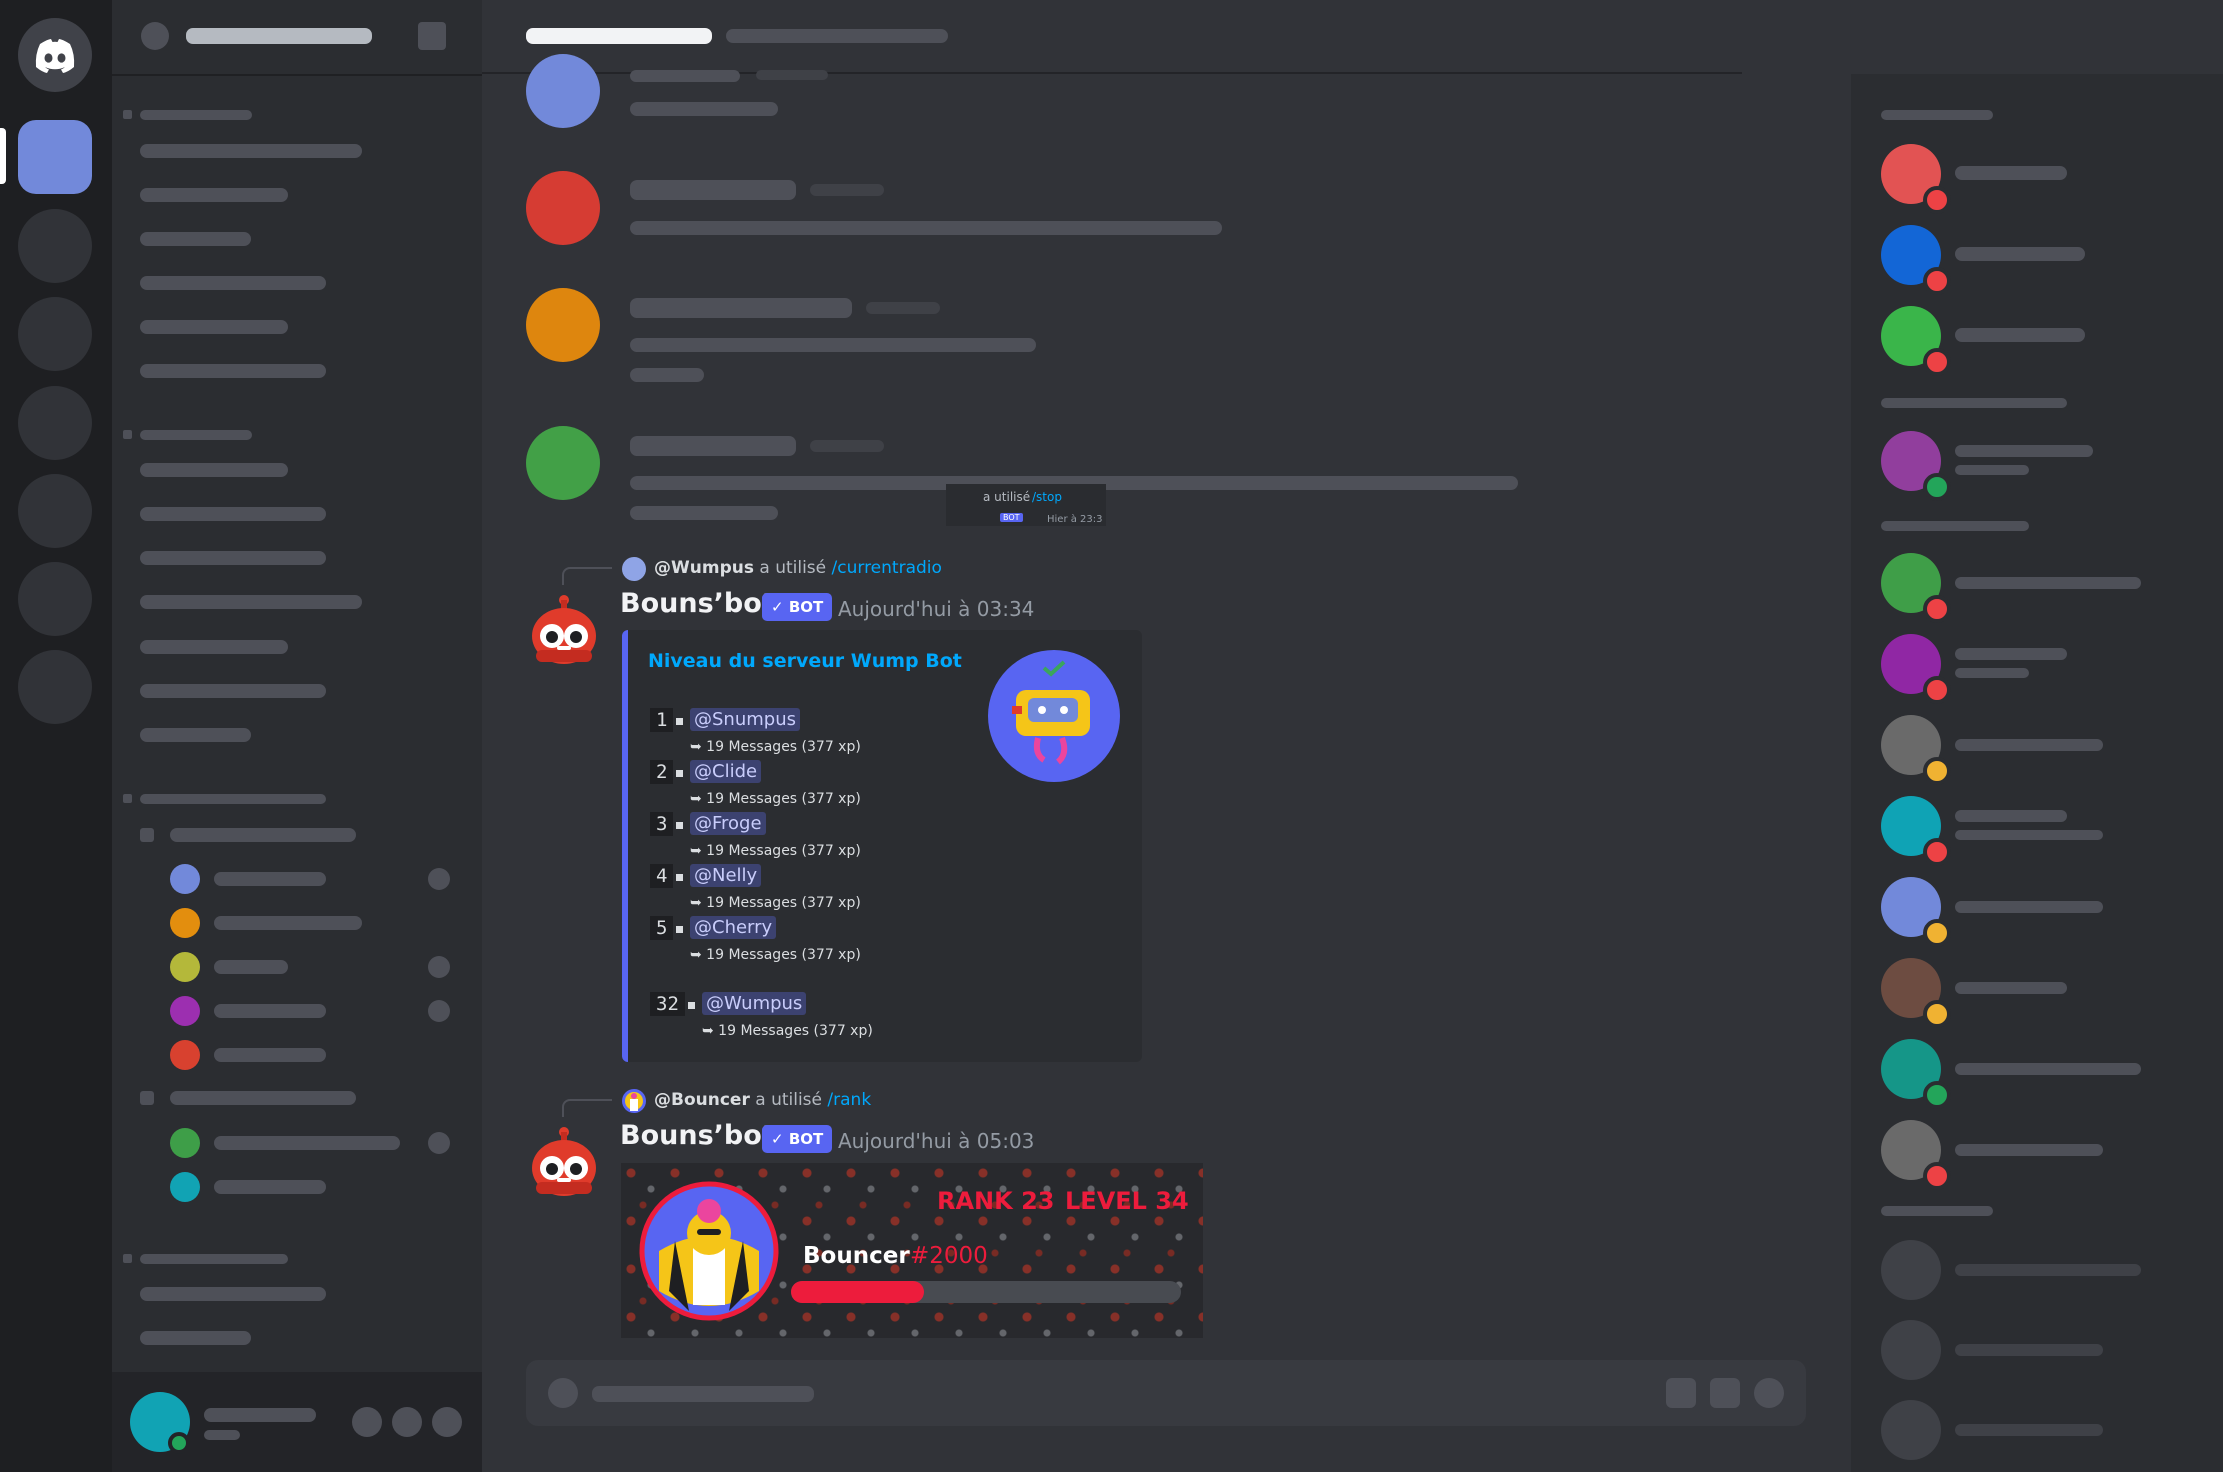  Describe the element at coordinates (912, 1250) in the screenshot. I see `rank-card: RANK 23 LEVEL 34 Bouncer #2000` at that location.